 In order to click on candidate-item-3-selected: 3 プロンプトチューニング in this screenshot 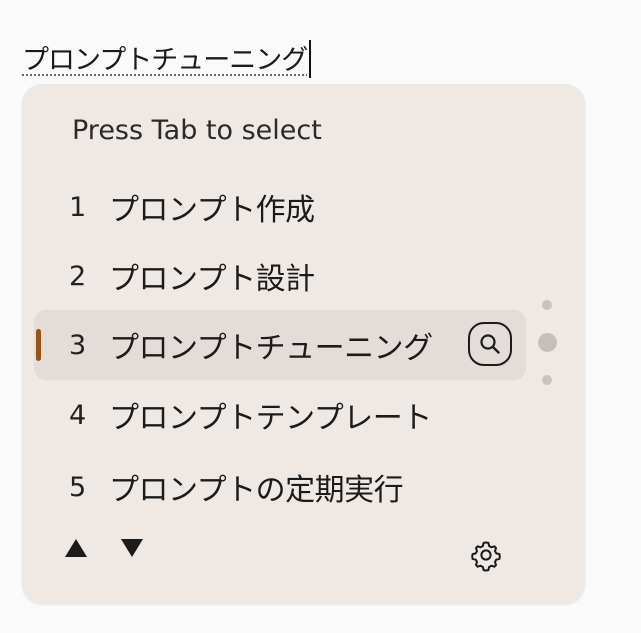, I will do `click(280, 345)`.